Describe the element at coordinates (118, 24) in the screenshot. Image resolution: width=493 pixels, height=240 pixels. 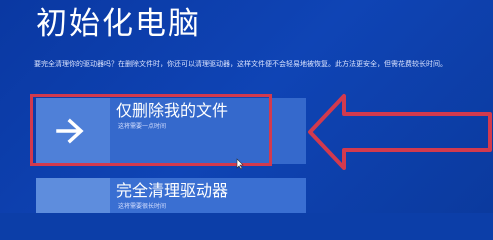
I see `page-title: 初始化电脑` at that location.